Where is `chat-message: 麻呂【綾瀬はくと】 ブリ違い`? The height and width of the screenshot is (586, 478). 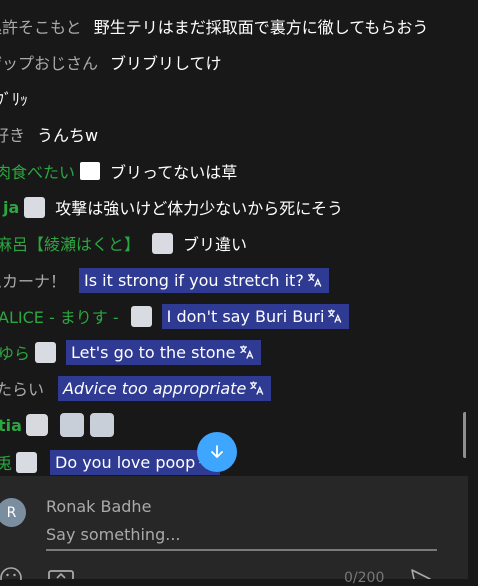
chat-message: 麻呂【綾瀬はくと】 ブリ違い is located at coordinates (123, 243).